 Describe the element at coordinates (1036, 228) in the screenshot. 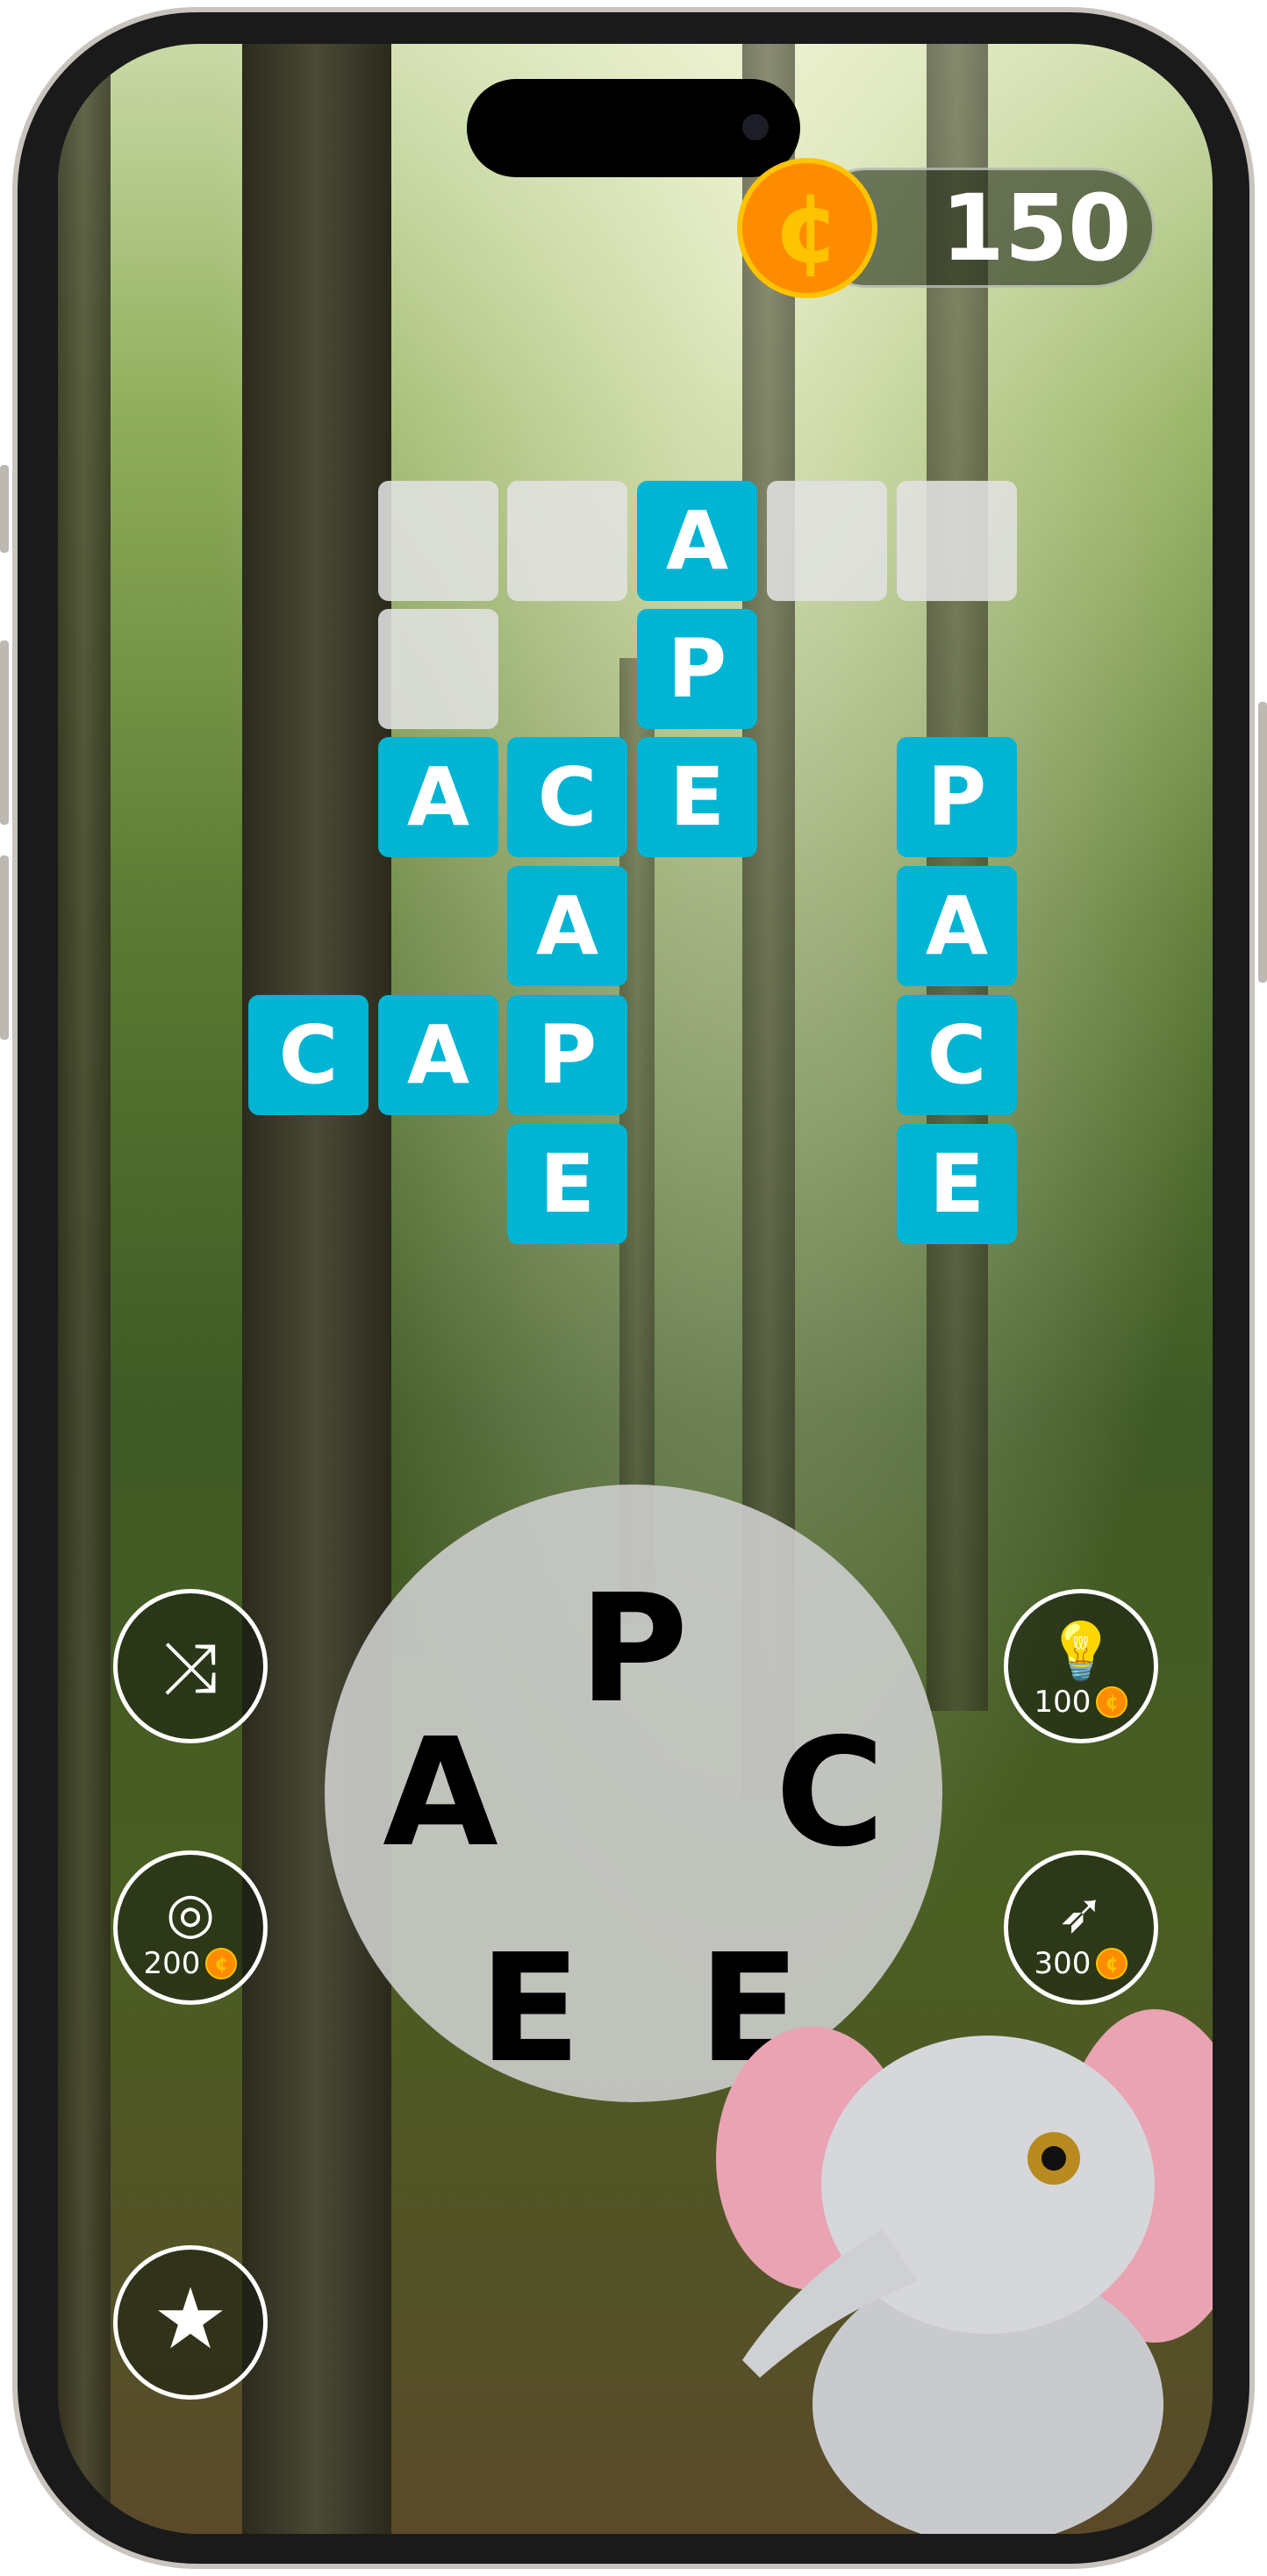

I see `coin-balance: 150` at that location.